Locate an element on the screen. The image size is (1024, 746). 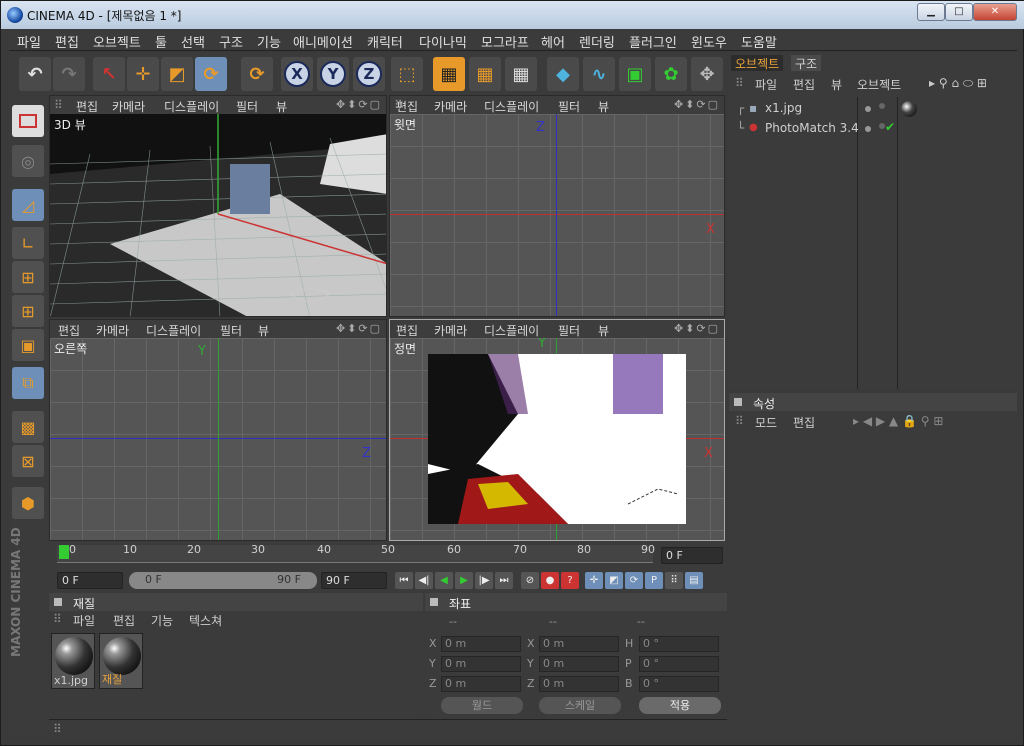
rotate-tool-button: ⟳ is located at coordinates (211, 74).